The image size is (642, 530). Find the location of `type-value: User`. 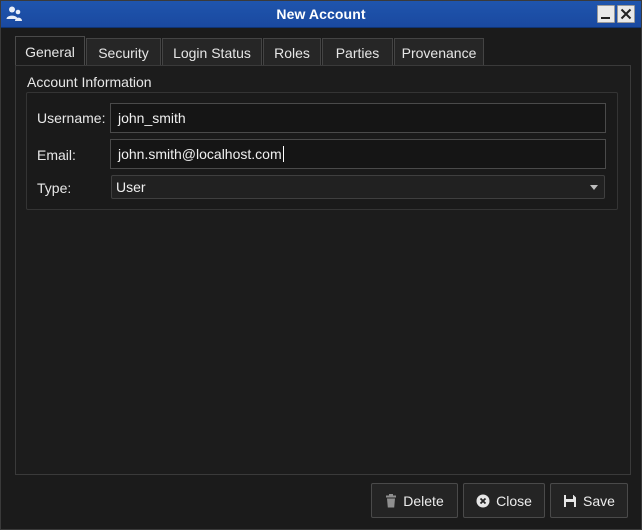

type-value: User is located at coordinates (131, 187).